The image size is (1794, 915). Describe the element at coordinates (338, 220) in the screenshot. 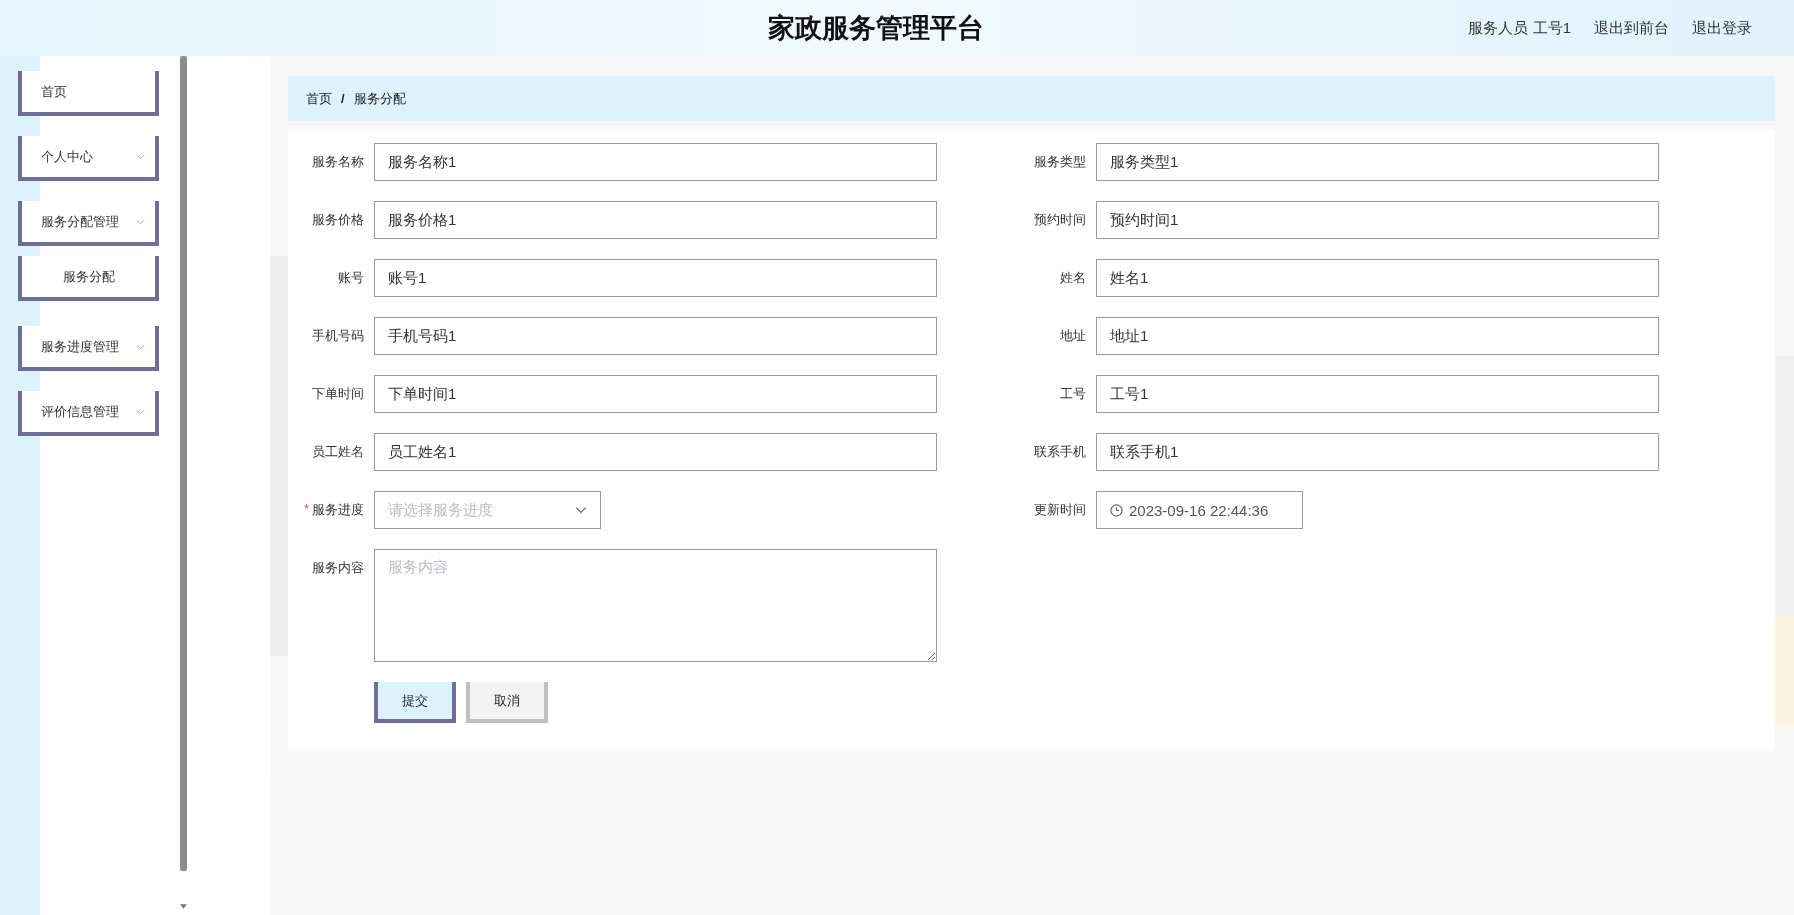

I see `field-label: 服务价格` at that location.